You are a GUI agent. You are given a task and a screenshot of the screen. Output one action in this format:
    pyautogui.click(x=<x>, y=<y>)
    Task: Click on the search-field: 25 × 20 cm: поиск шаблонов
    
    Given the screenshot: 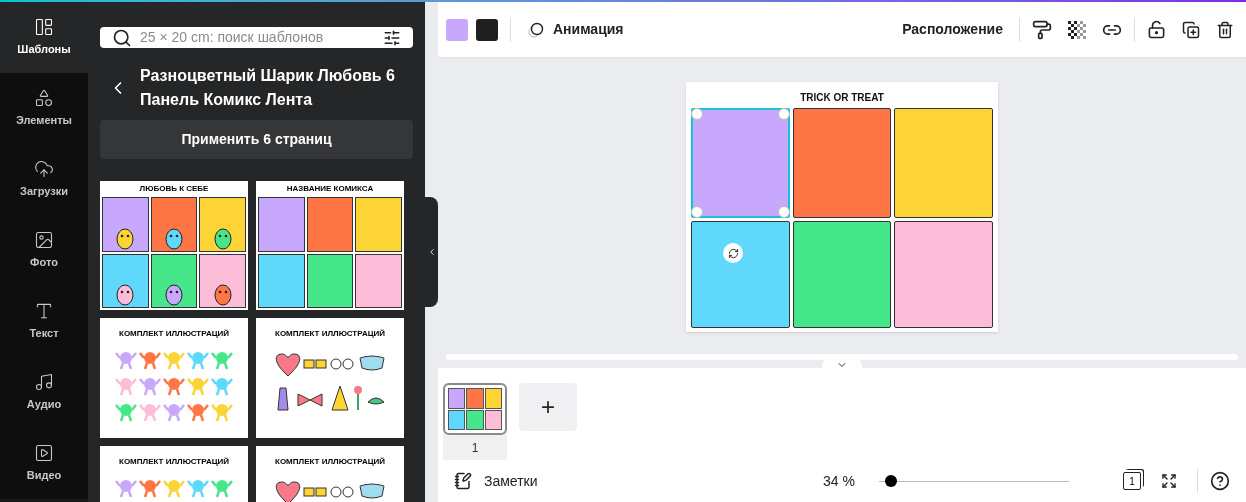 What is the action you would take?
    pyautogui.click(x=256, y=37)
    